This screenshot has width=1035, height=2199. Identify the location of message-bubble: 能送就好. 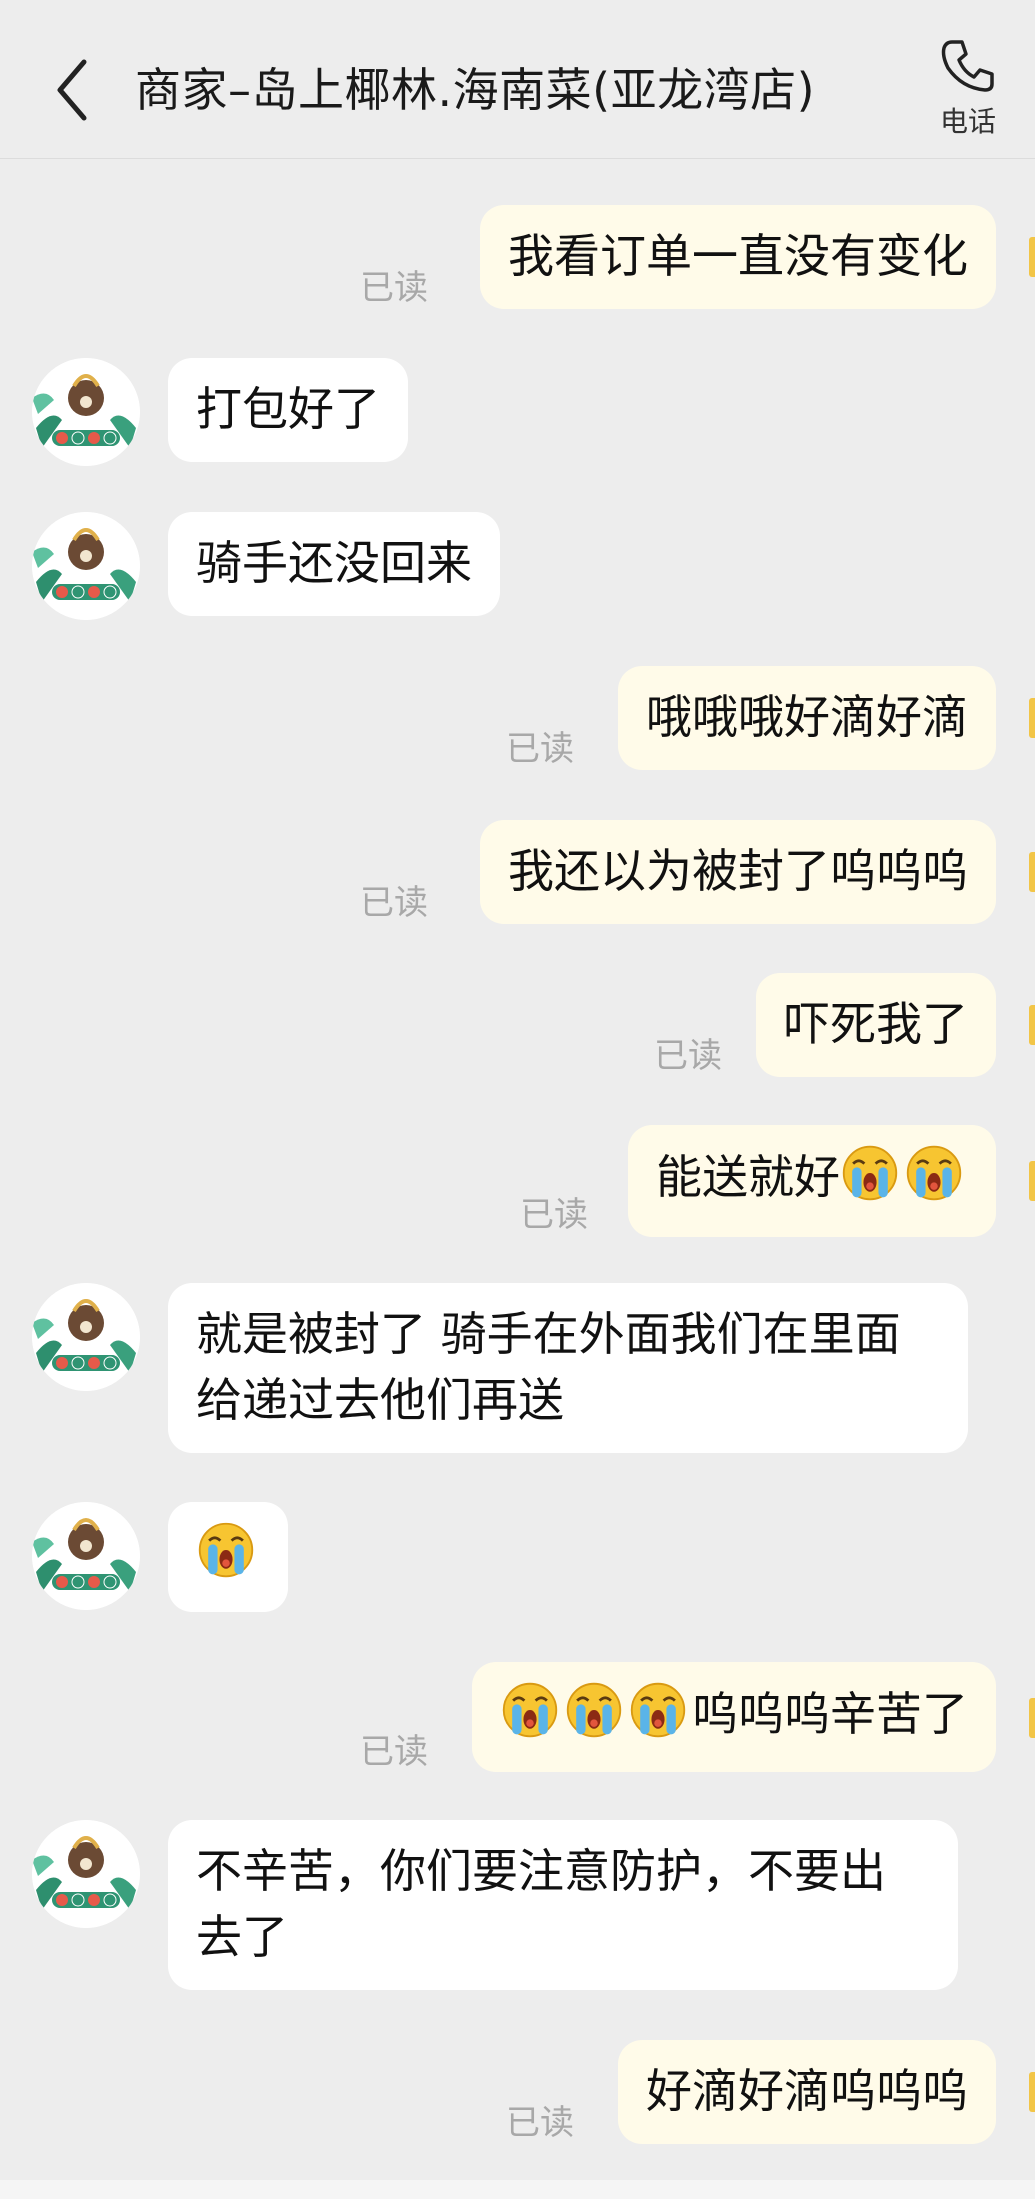
(812, 1181).